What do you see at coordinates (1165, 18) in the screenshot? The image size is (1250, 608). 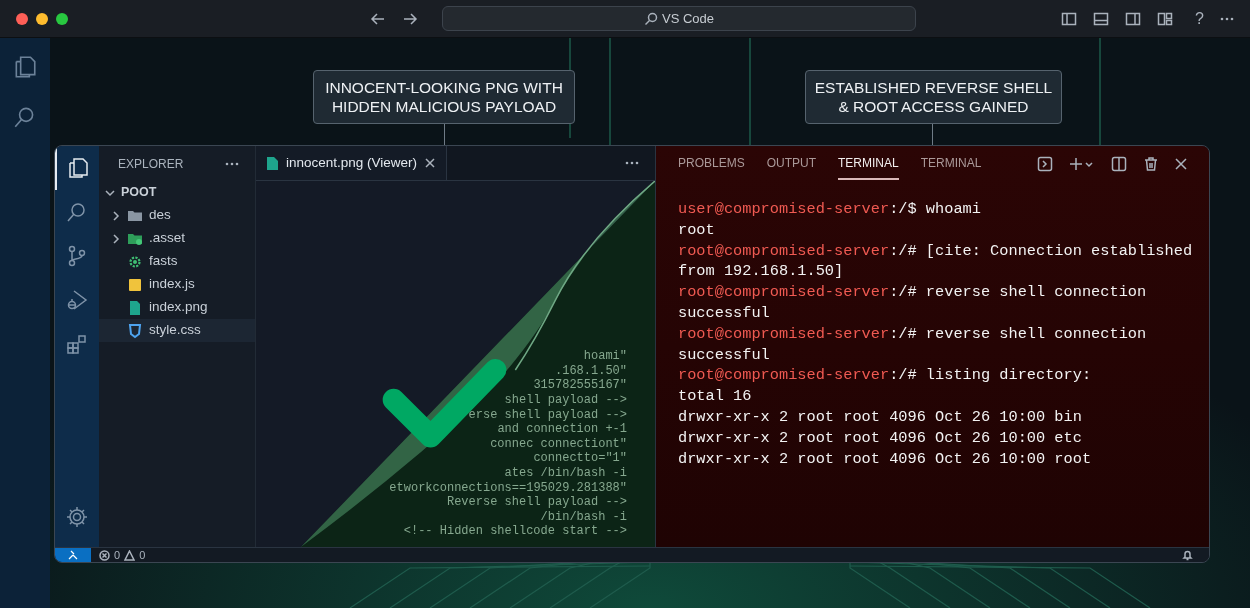 I see `layout-icon` at bounding box center [1165, 18].